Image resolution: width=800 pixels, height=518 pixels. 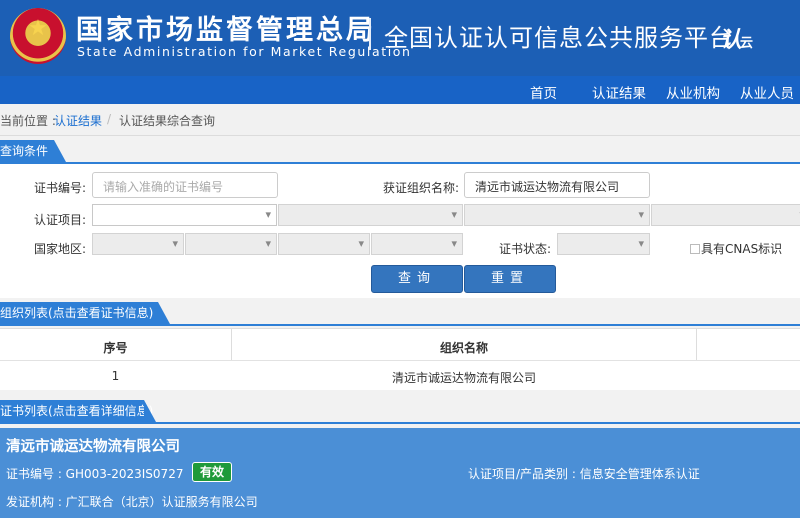 What do you see at coordinates (400, 120) in the screenshot?
I see `breadcrumb: 当前位置 : 认证结果 / 认证结果综合查询` at bounding box center [400, 120].